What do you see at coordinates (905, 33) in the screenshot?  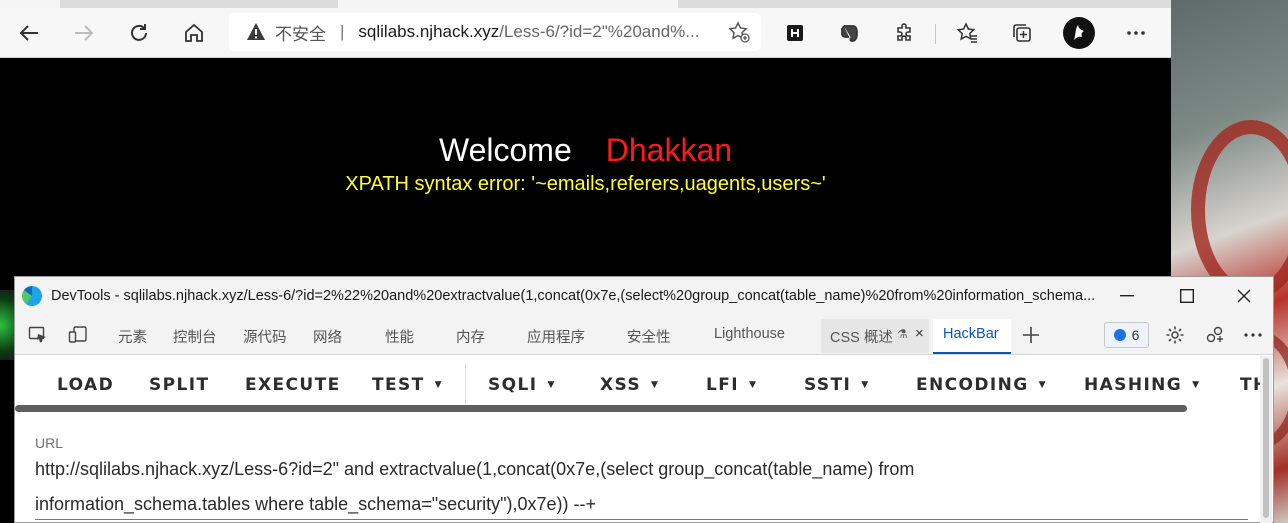 I see `extensions-icon` at bounding box center [905, 33].